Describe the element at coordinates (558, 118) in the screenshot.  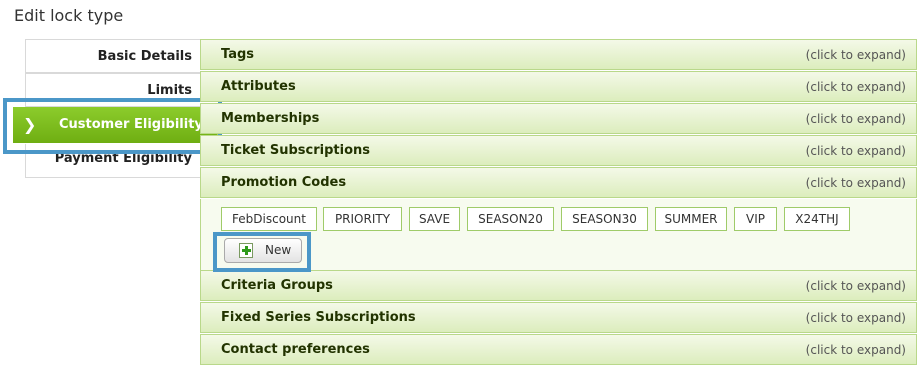
I see `section-memberships: Memberships (click to expand)` at that location.